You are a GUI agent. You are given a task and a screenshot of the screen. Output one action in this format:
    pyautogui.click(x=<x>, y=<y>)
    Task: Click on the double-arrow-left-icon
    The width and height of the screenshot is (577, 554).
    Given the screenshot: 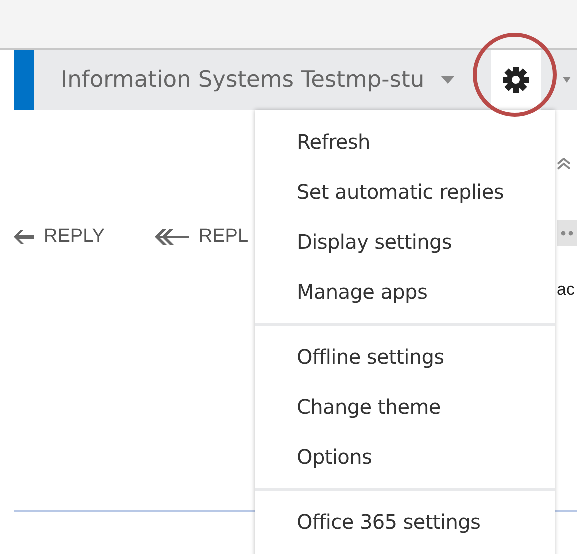 What is the action you would take?
    pyautogui.click(x=171, y=237)
    